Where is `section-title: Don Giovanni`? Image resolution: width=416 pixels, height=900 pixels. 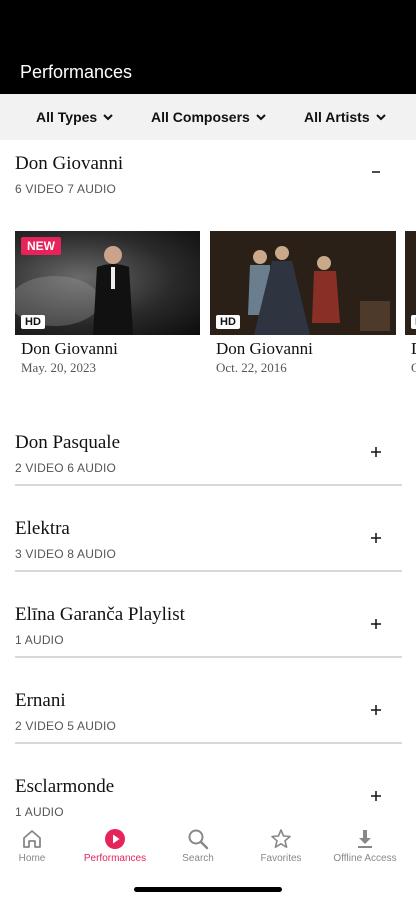
section-title: Don Giovanni is located at coordinates (69, 164).